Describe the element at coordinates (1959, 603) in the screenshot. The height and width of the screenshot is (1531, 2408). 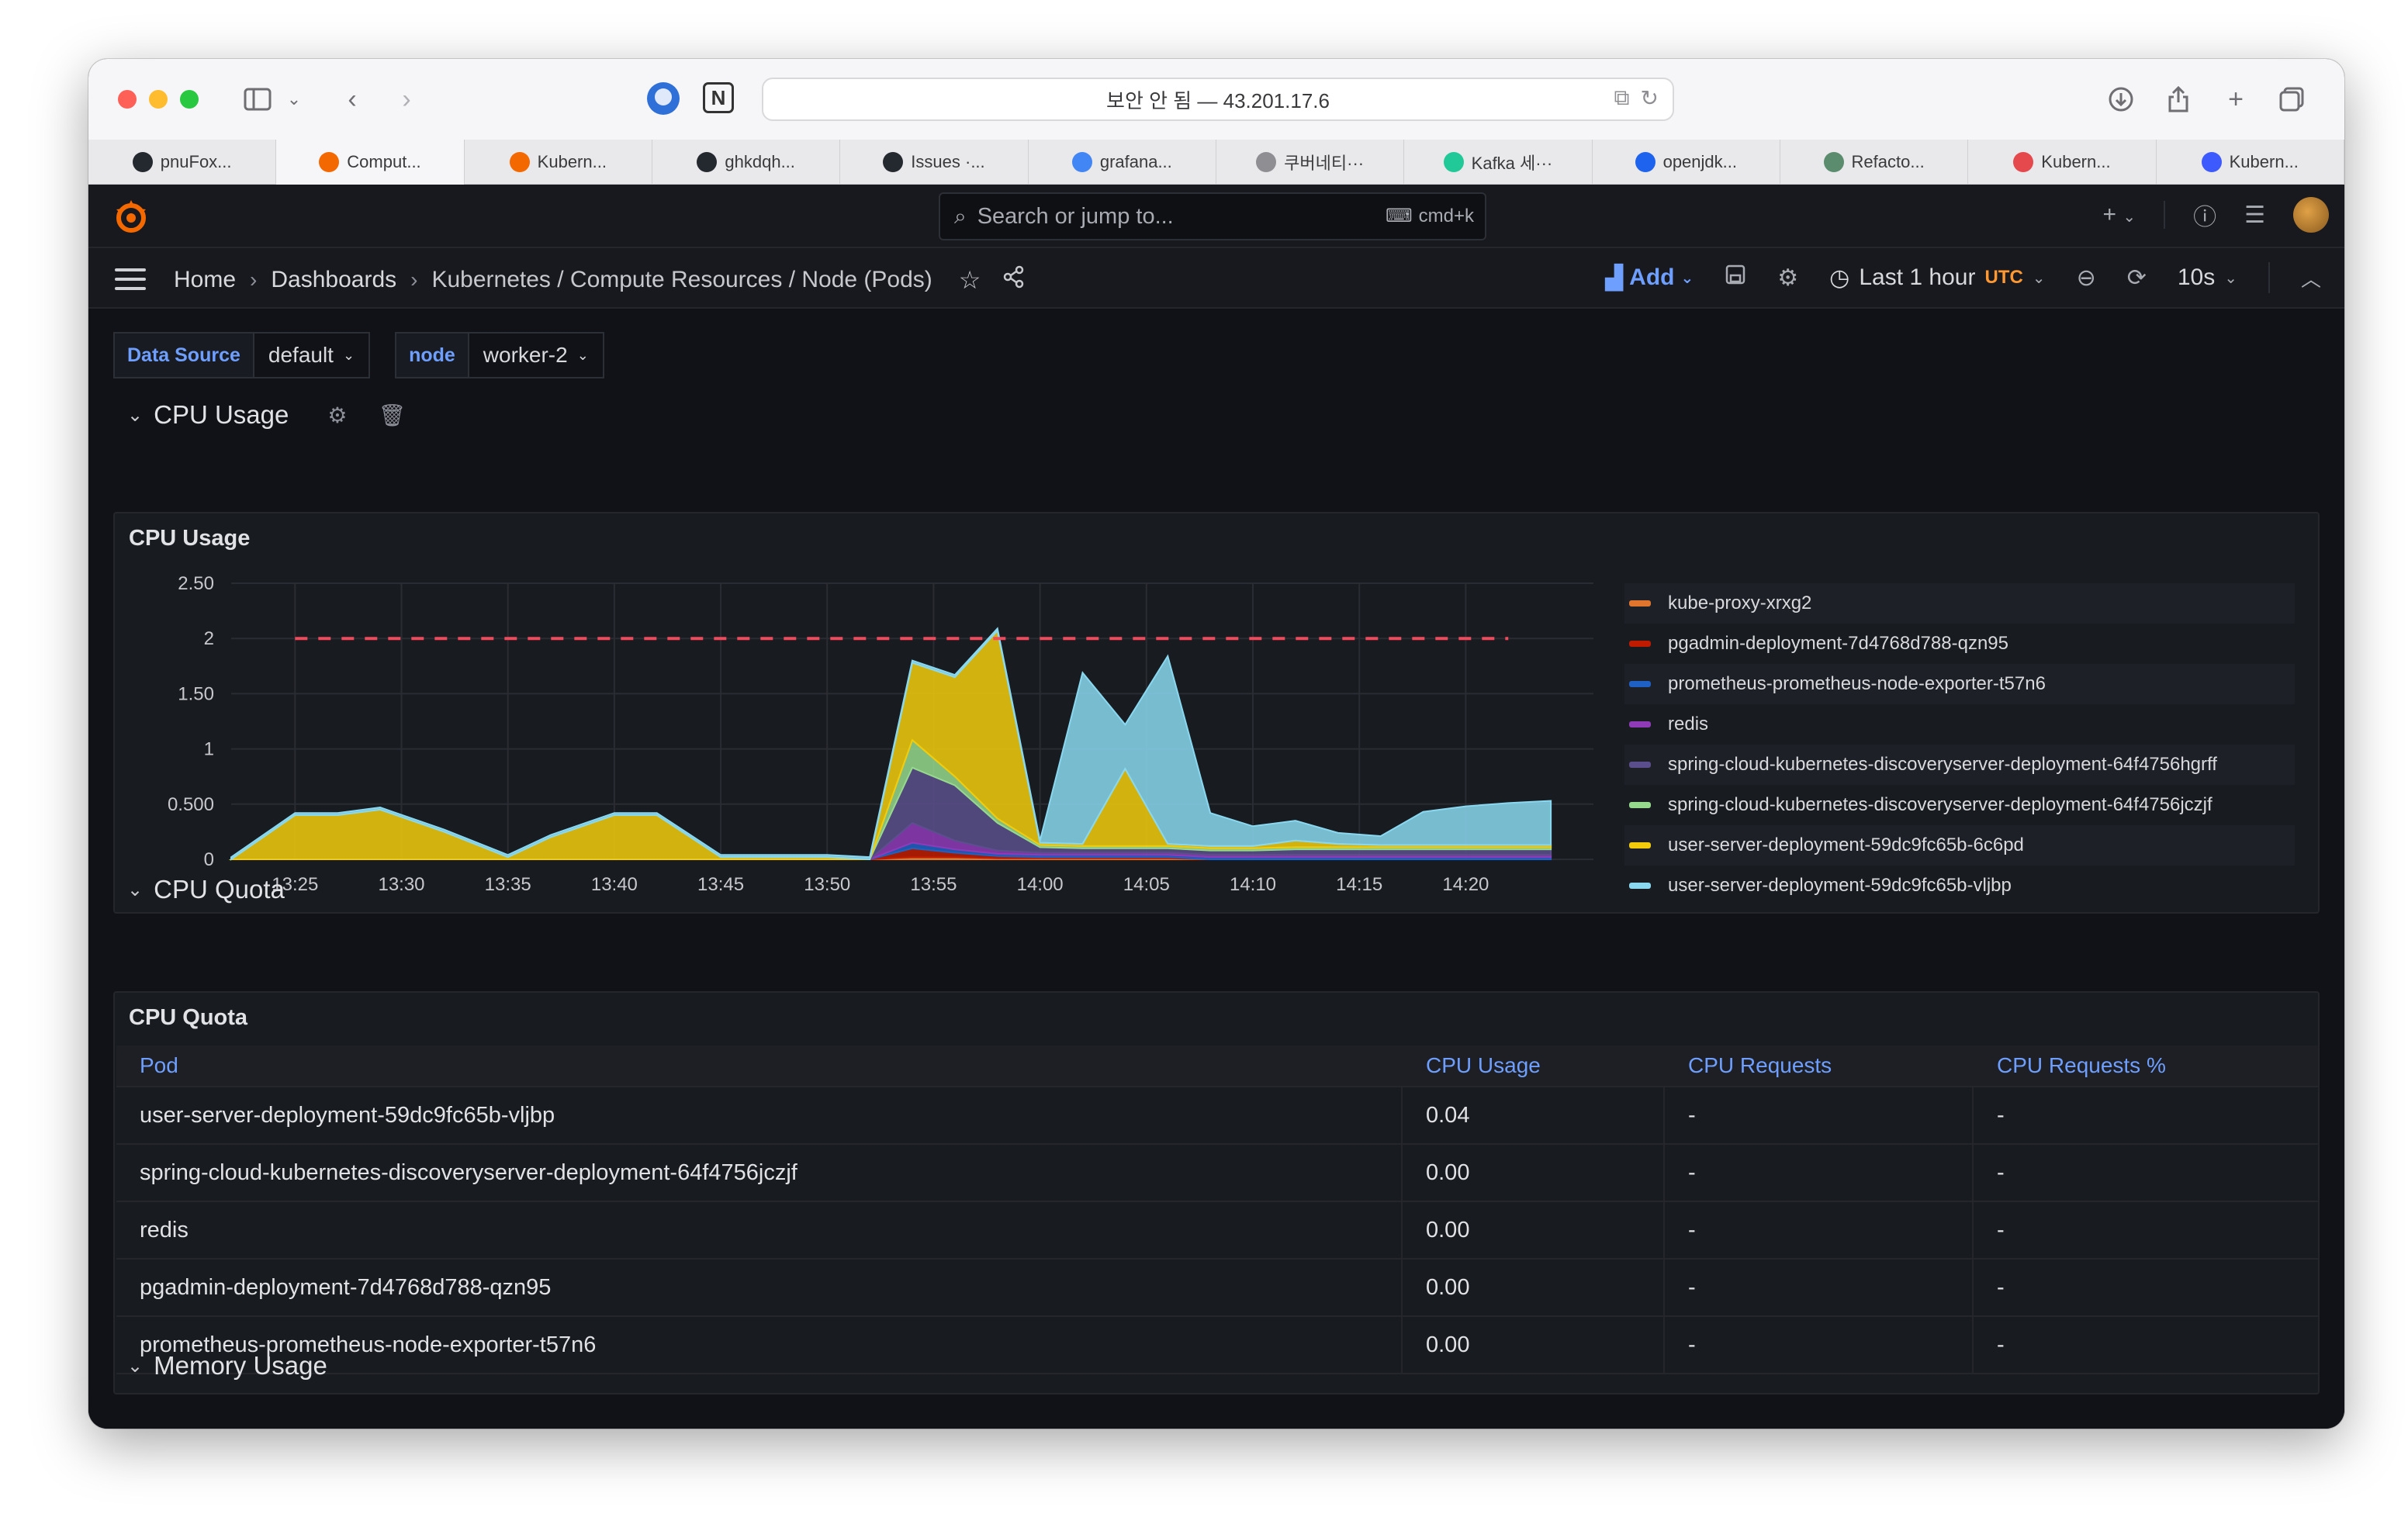
I see `legend-item: kube-proxy-xrxg2` at that location.